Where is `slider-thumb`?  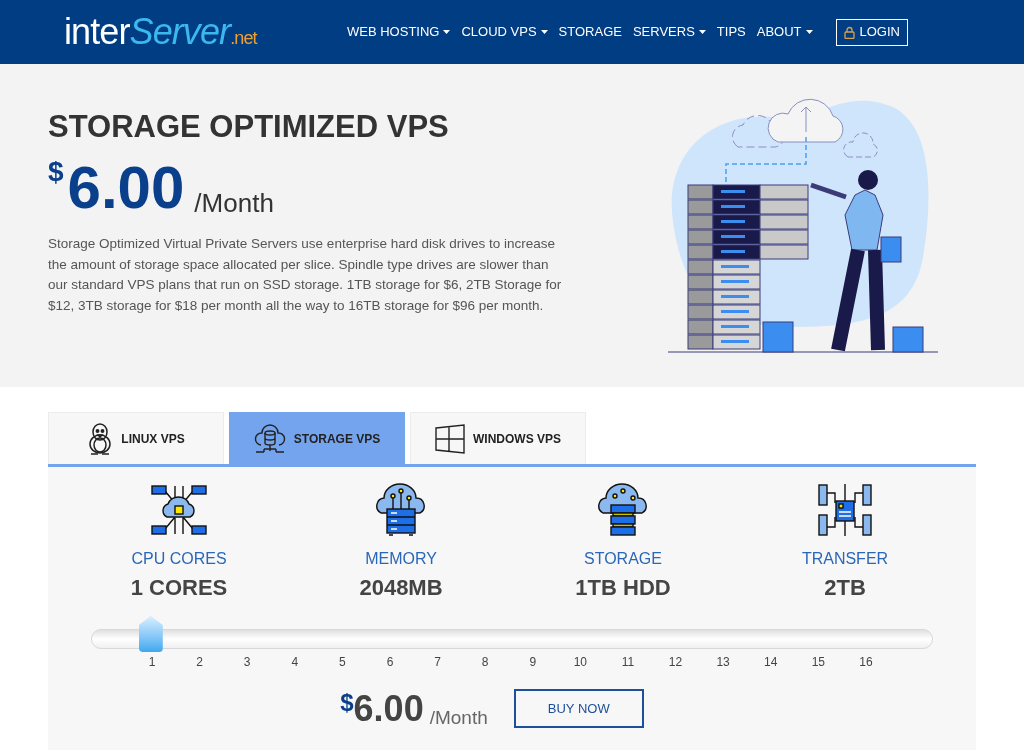 slider-thumb is located at coordinates (150, 634).